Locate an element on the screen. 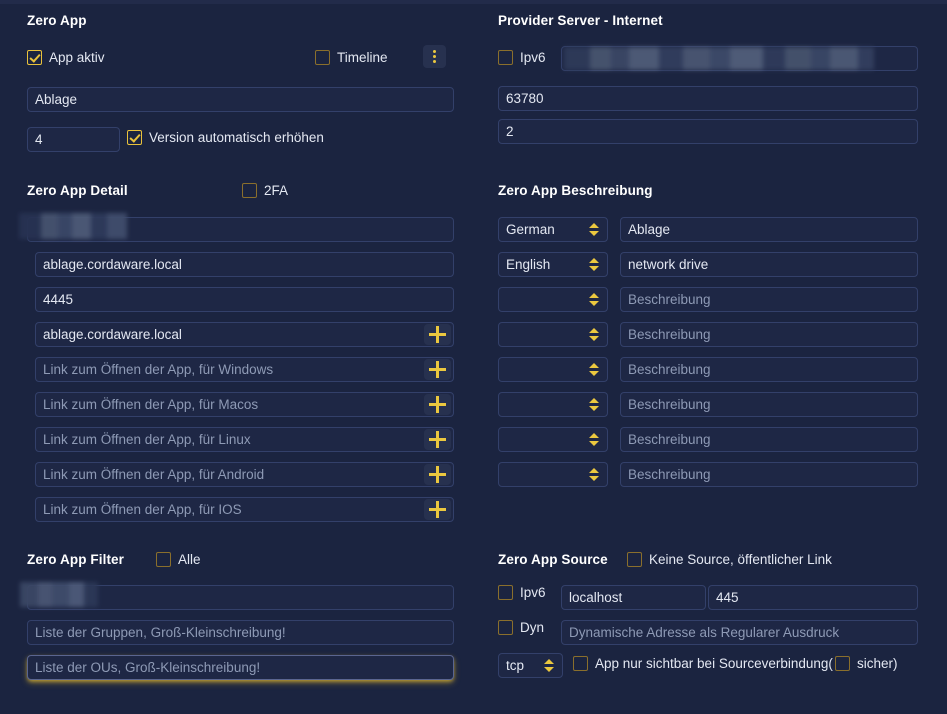  link-input-default: ablage.cordaware.local is located at coordinates (244, 334).